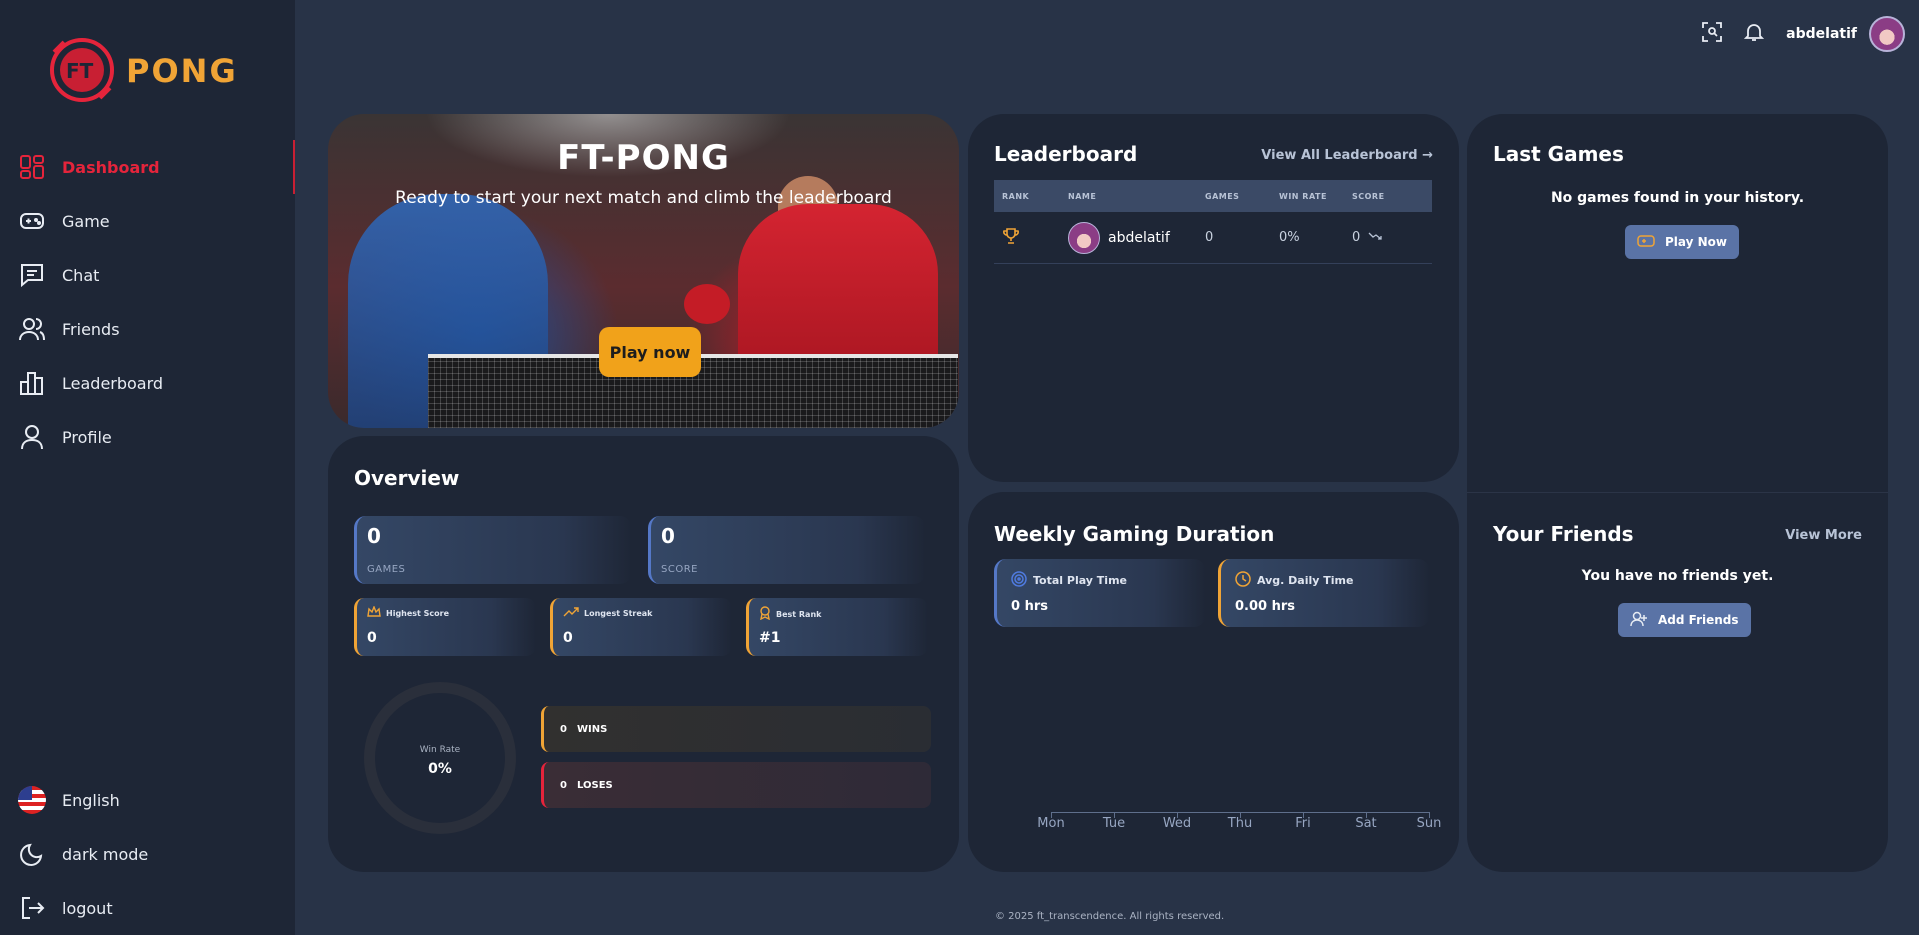 This screenshot has height=935, width=1919. What do you see at coordinates (1375, 237) in the screenshot?
I see `trending-down-icon` at bounding box center [1375, 237].